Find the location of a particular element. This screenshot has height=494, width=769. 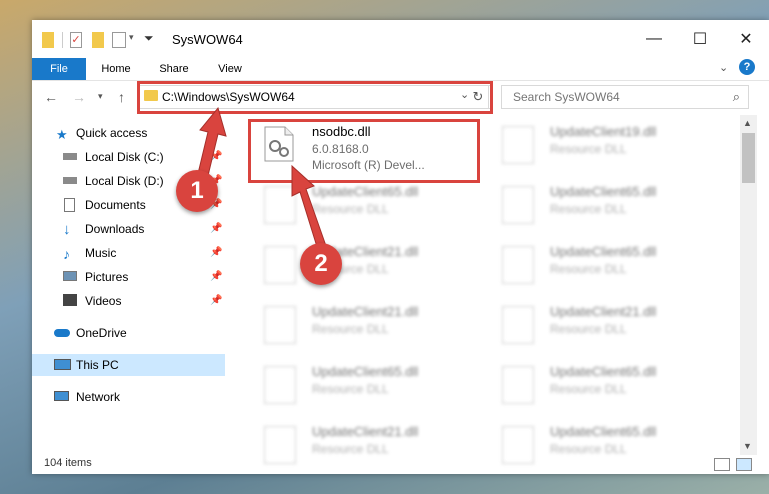

step-badge-2: 2 is located at coordinates (321, 264).